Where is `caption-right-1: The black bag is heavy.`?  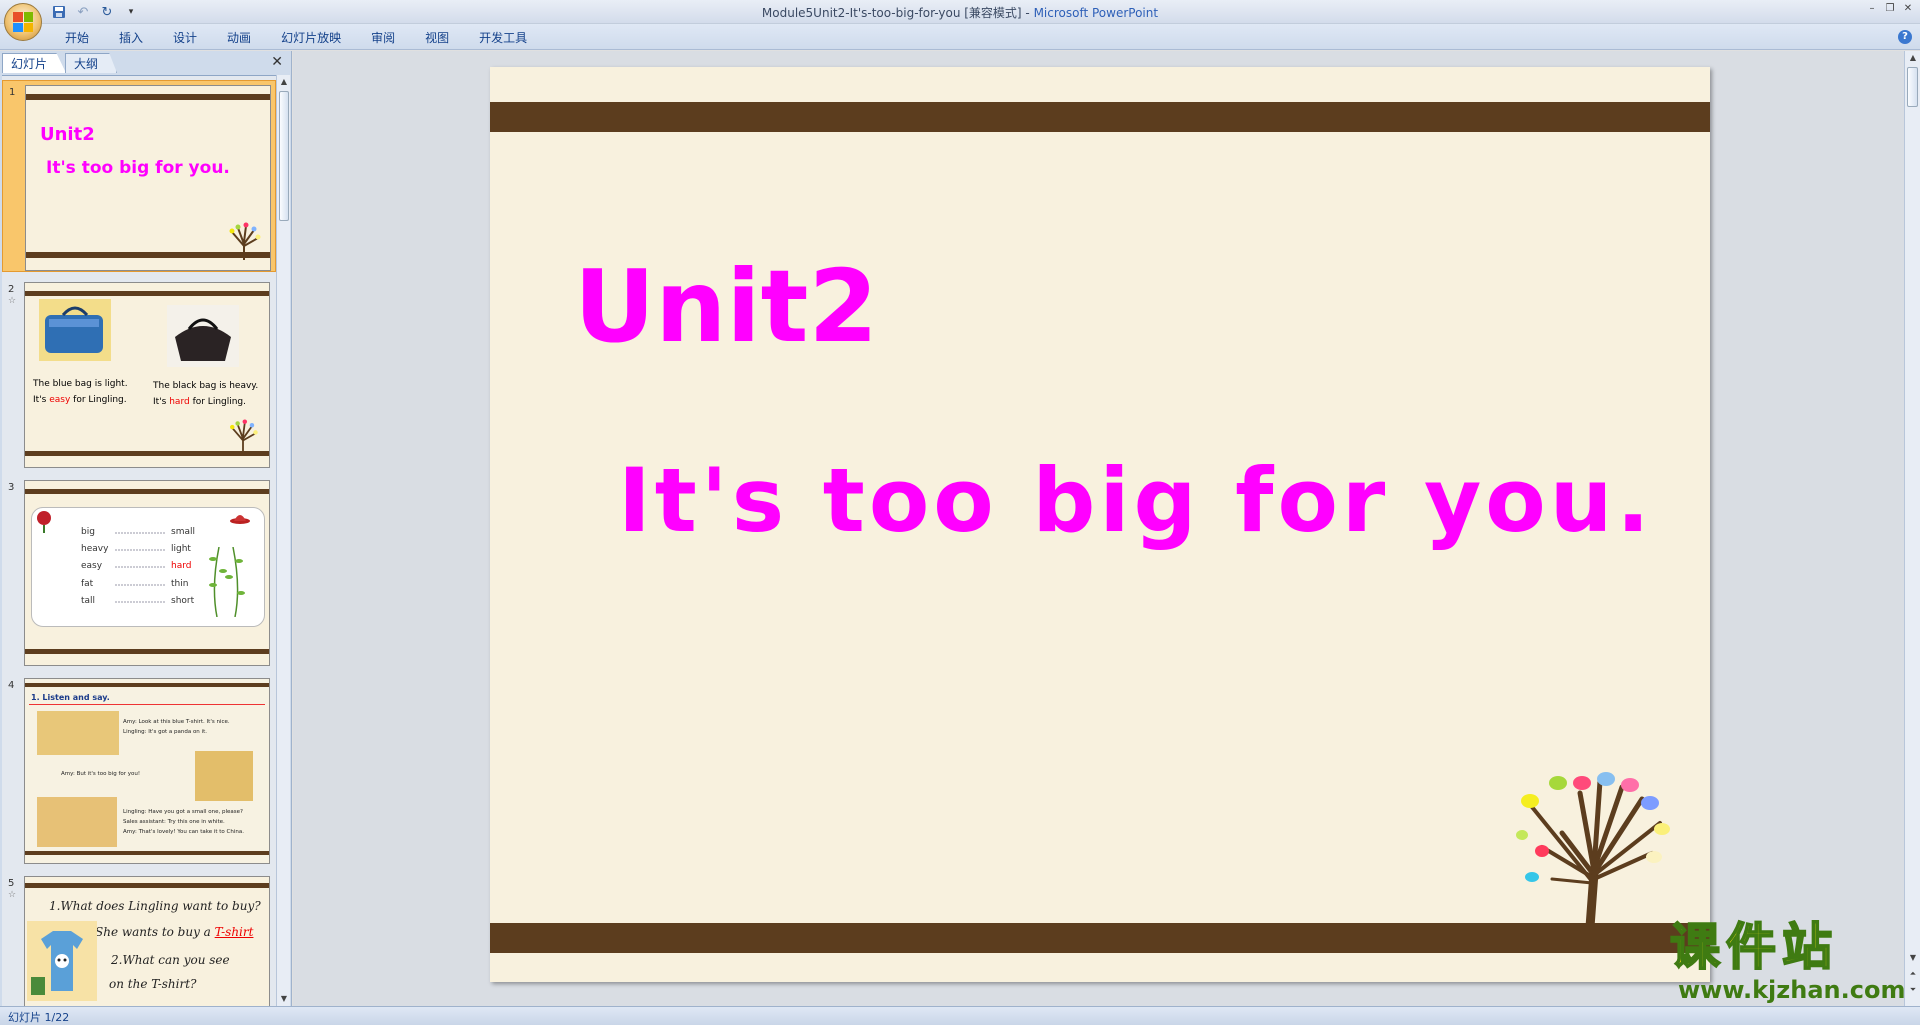 caption-right-1: The black bag is heavy. is located at coordinates (206, 386).